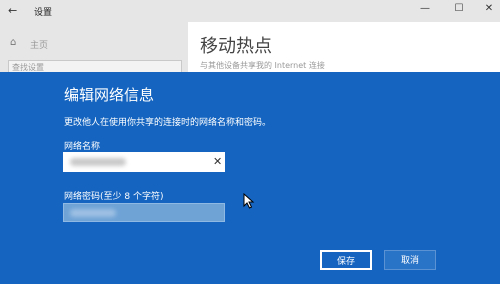  I want to click on maximize-button: ☐, so click(459, 8).